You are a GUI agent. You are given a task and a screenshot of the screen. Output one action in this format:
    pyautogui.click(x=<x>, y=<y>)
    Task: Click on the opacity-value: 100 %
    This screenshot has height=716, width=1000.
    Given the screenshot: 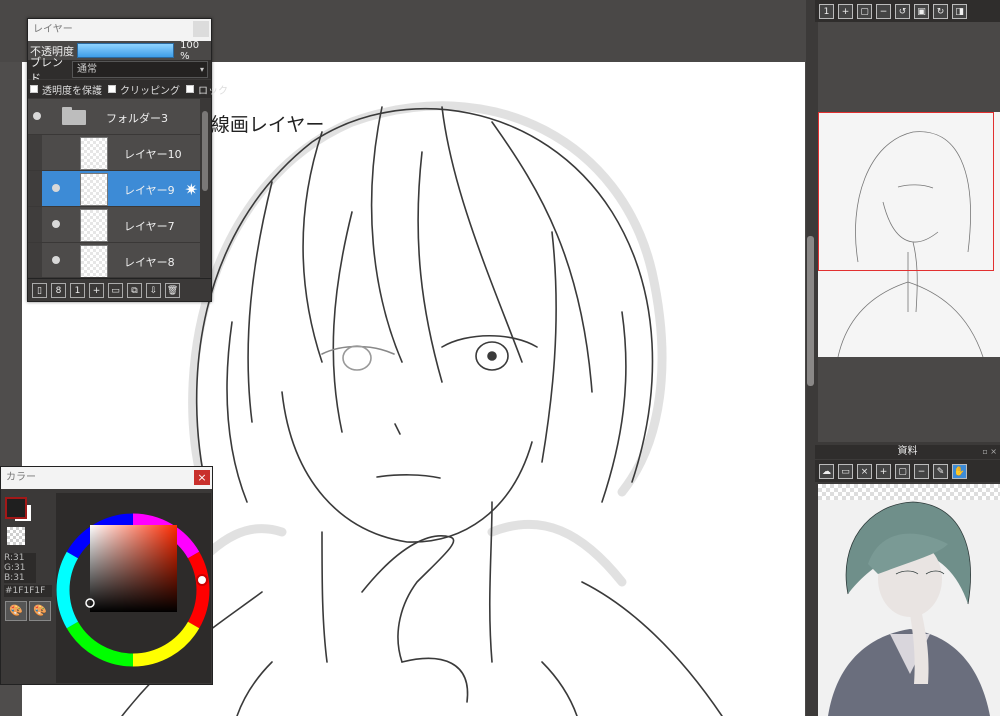 What is the action you would take?
    pyautogui.click(x=190, y=50)
    